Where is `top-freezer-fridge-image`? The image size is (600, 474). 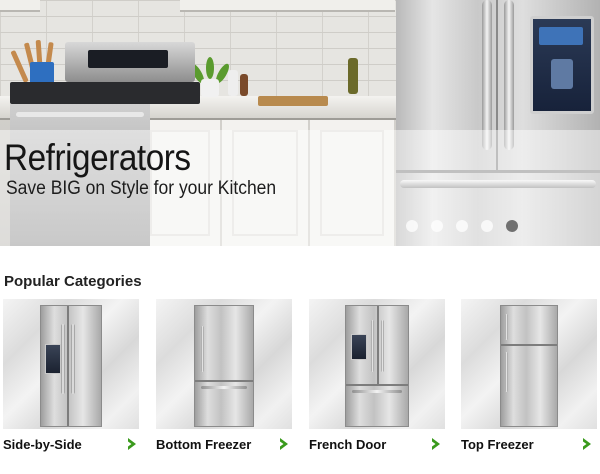 top-freezer-fridge-image is located at coordinates (529, 366).